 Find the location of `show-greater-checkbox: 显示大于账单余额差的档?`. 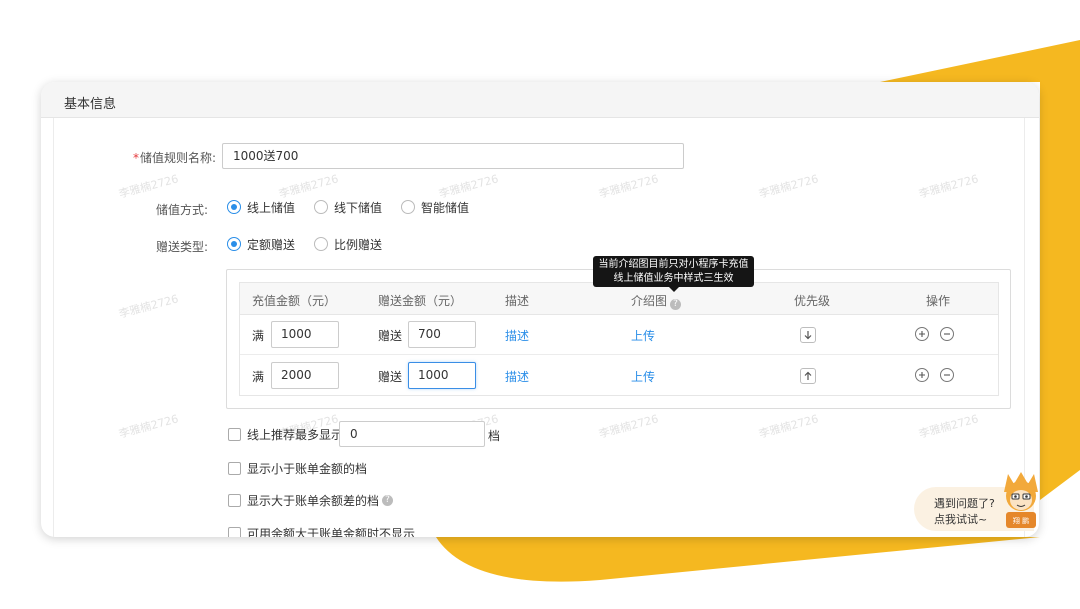

show-greater-checkbox: 显示大于账单余额差的档? is located at coordinates (311, 500).